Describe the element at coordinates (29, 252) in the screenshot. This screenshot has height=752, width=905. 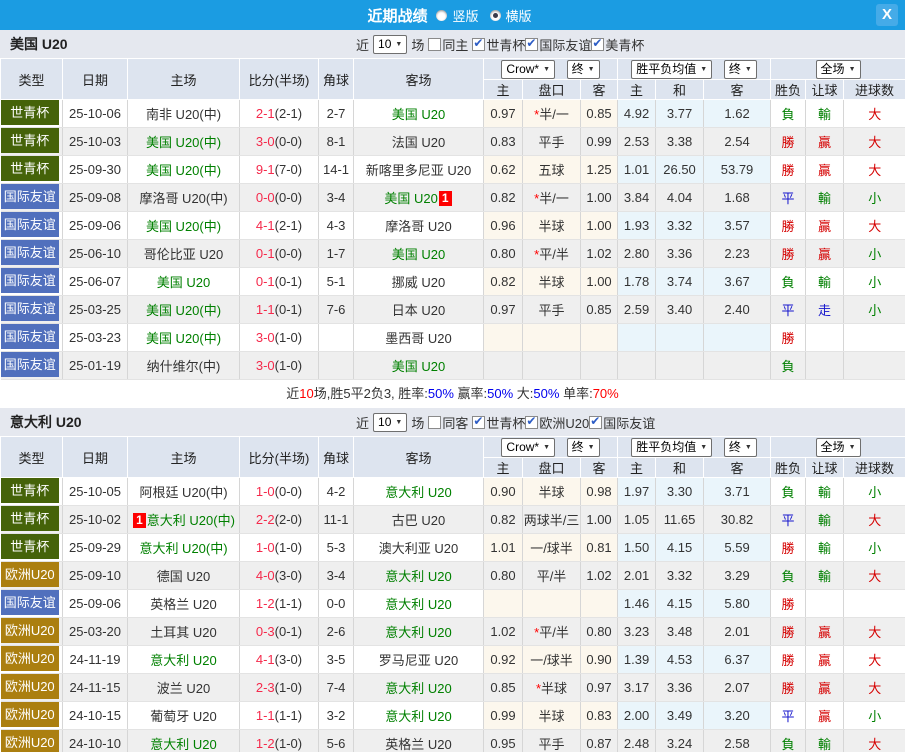
I see `competition-badge: 国际友谊` at that location.